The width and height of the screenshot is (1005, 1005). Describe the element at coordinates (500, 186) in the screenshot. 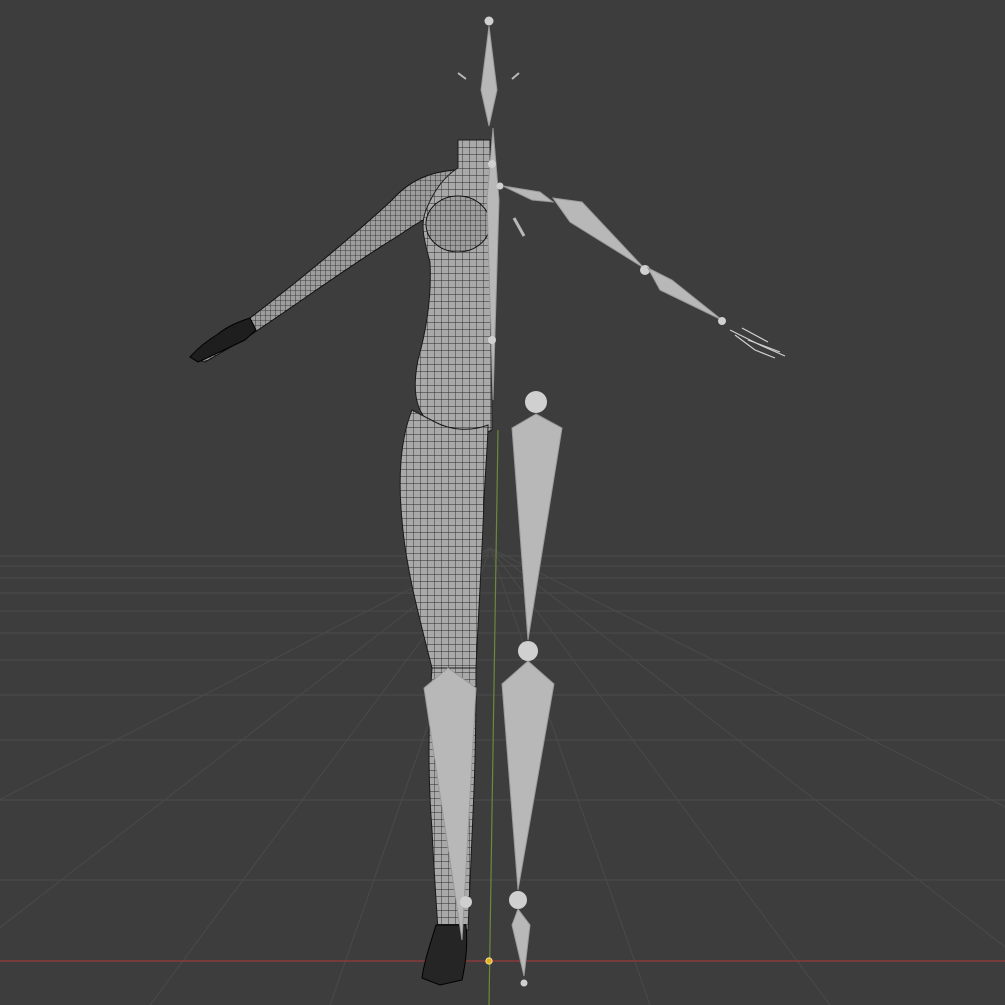

I see `bone-joint-shoulder` at that location.